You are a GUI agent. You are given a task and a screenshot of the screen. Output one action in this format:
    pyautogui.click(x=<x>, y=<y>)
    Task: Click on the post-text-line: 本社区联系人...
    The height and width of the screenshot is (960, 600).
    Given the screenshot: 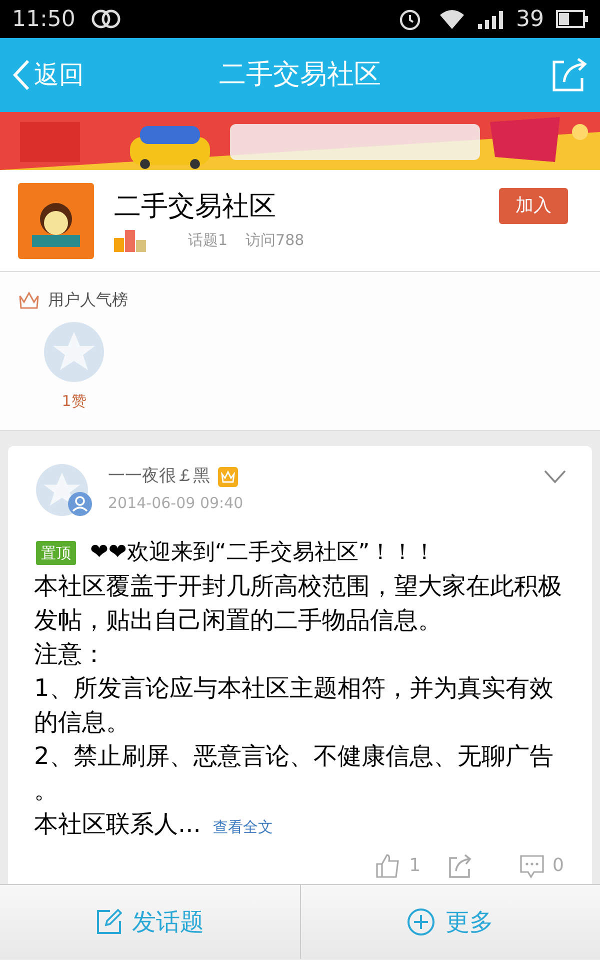 What is the action you would take?
    pyautogui.click(x=117, y=824)
    